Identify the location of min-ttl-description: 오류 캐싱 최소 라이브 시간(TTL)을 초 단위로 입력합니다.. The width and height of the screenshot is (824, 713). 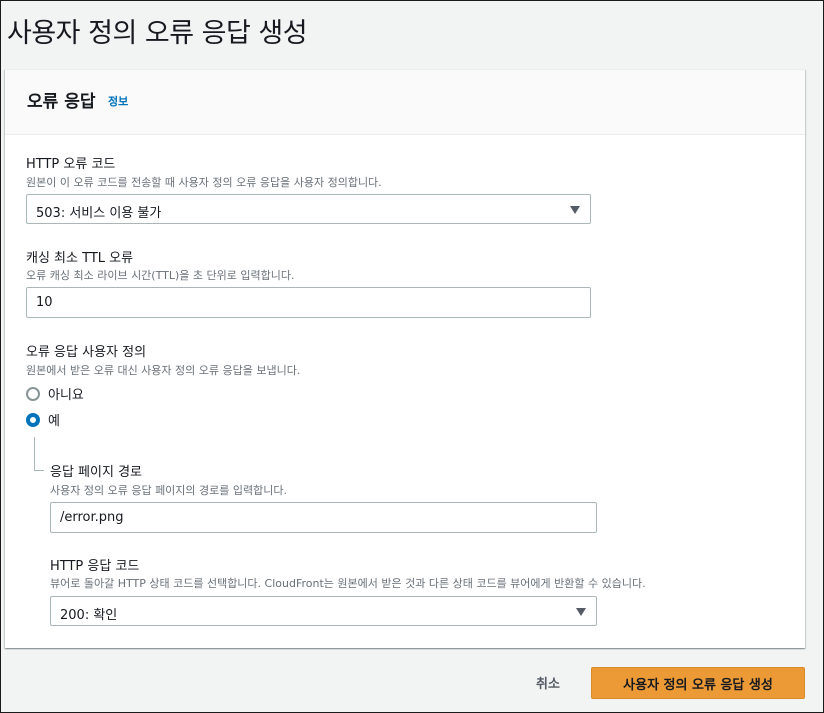
(160, 275).